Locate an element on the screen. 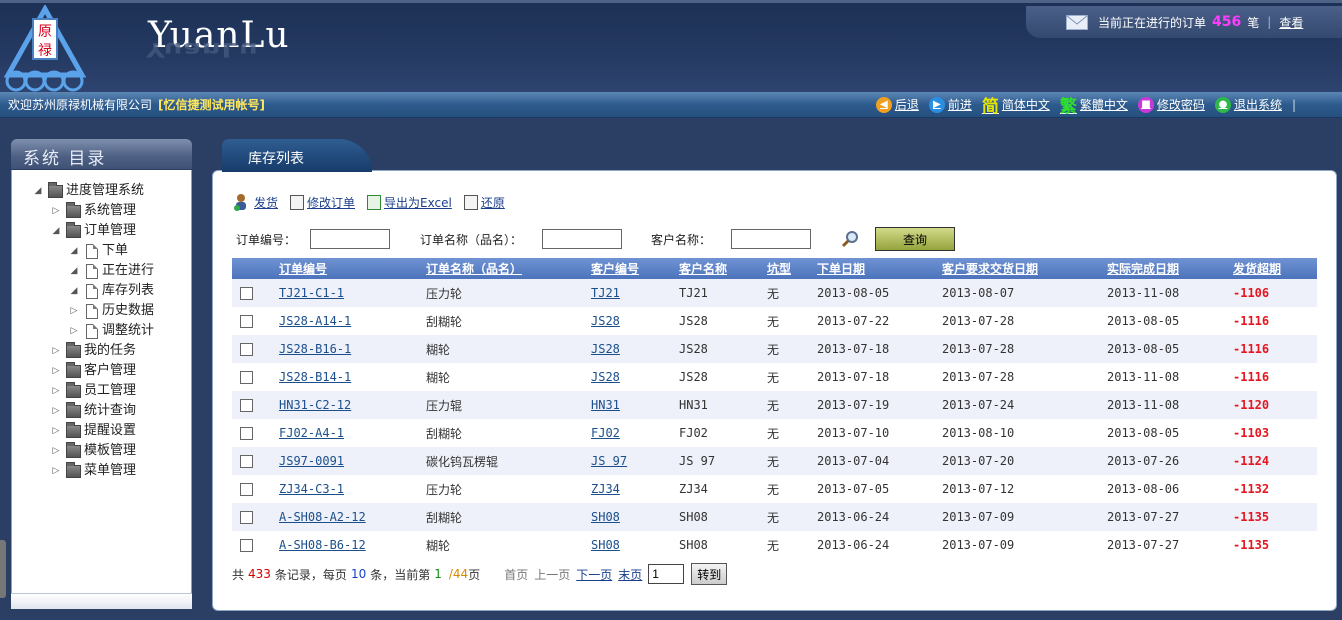 The image size is (1342, 620). header-customer-no: 客户编号 is located at coordinates (635, 268).